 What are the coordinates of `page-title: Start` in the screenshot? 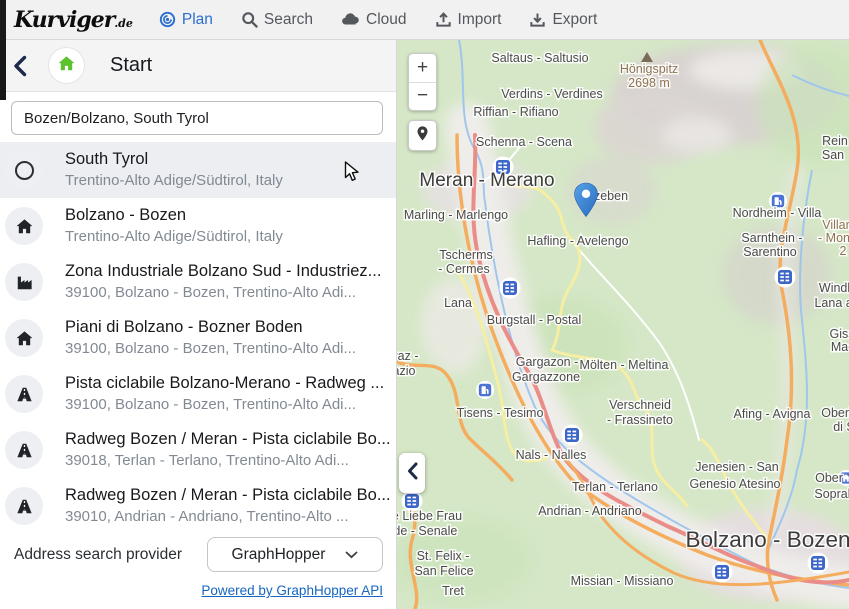 It's located at (131, 65).